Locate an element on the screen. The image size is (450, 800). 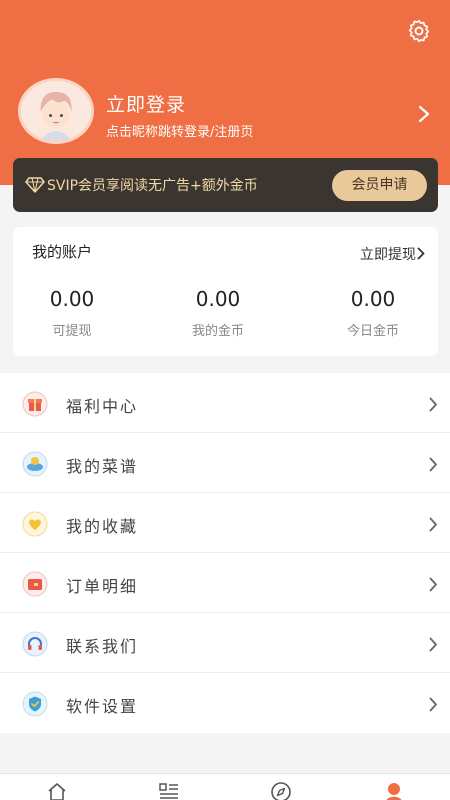
wallet-icon is located at coordinates (35, 584).